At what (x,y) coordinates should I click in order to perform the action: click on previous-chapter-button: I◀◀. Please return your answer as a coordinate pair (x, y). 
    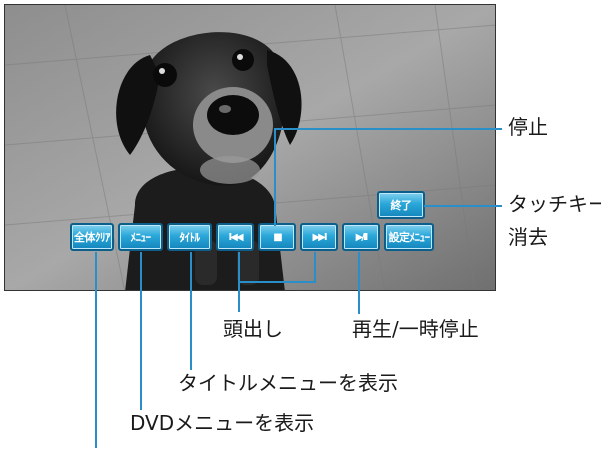
    Looking at the image, I should click on (235, 237).